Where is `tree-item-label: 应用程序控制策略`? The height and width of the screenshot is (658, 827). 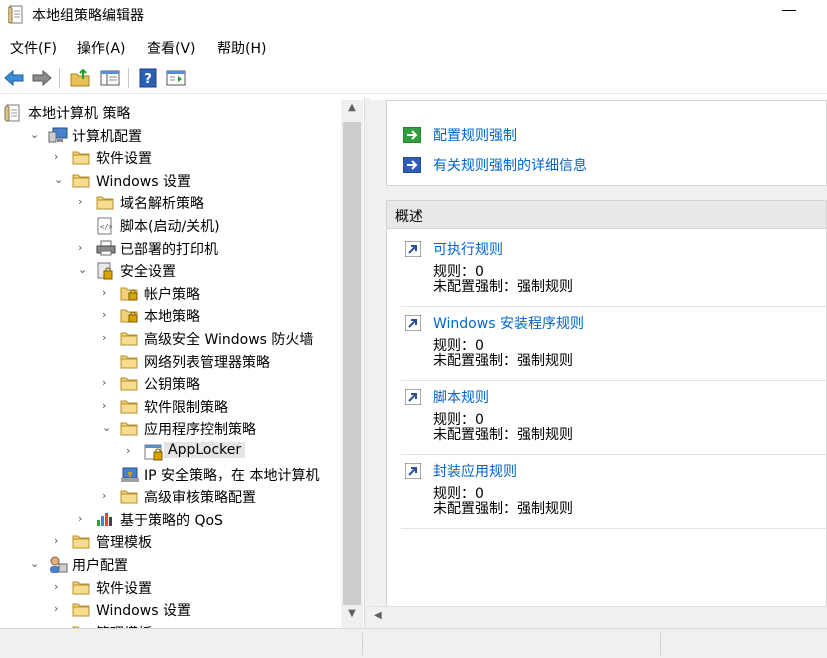 tree-item-label: 应用程序控制策略 is located at coordinates (200, 430).